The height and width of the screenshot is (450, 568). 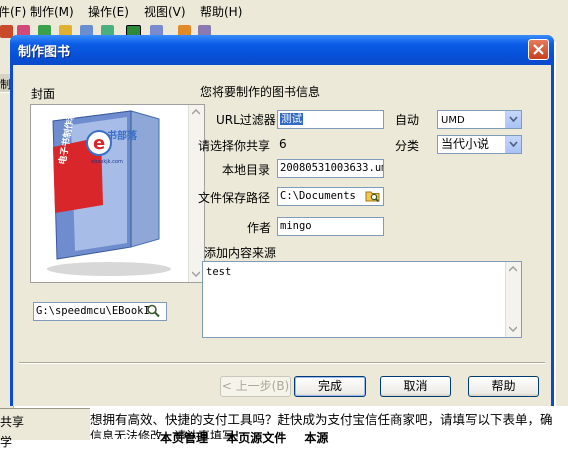 I want to click on section-title: 您将要制作的图书信息, so click(x=260, y=92).